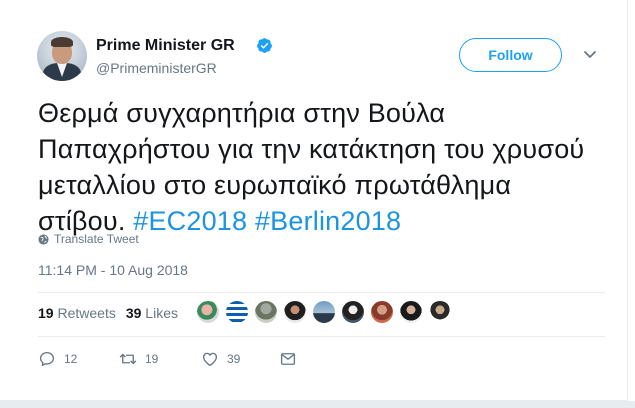 This screenshot has height=408, width=635. I want to click on translate-label: Translate Tweet, so click(96, 239).